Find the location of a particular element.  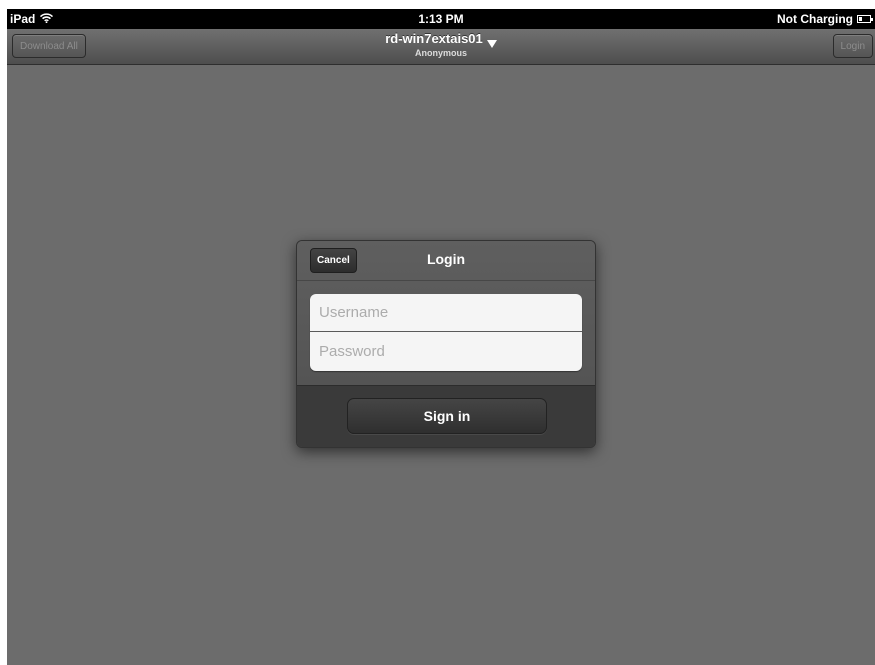

dialog-header: Cancel Login is located at coordinates (446, 261).